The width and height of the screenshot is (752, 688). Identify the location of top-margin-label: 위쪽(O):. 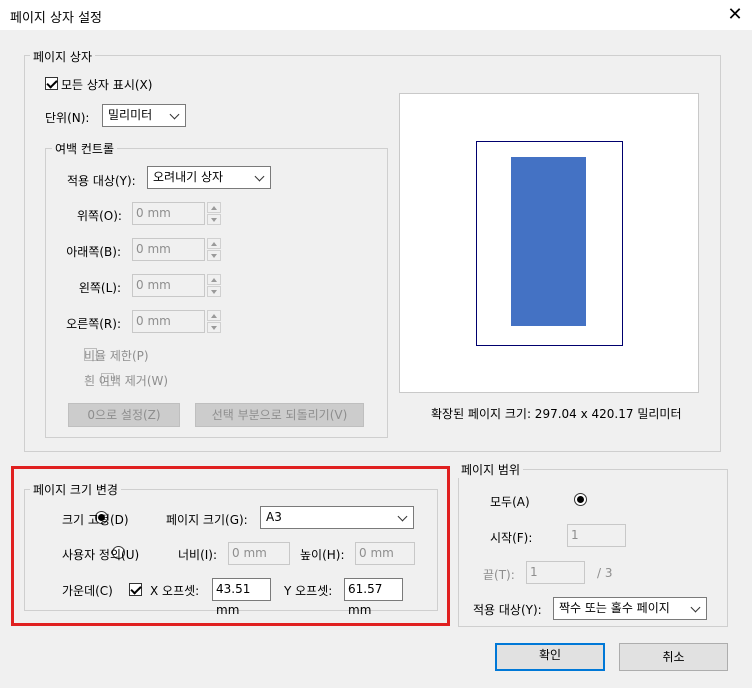
(99, 216).